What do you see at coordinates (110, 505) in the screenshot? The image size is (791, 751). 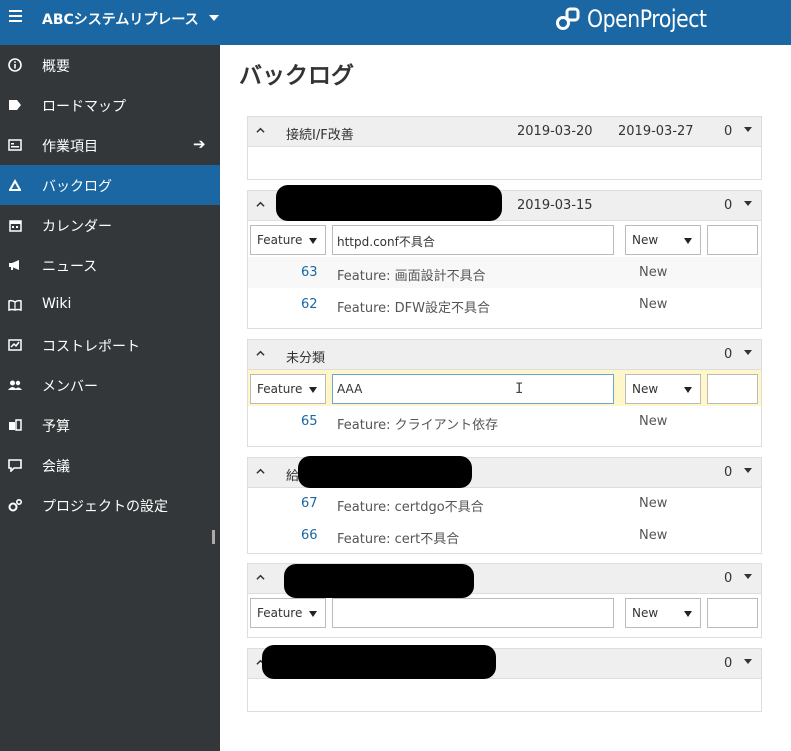 I see `sidebar-item-project-settings: プロジェクトの設定` at bounding box center [110, 505].